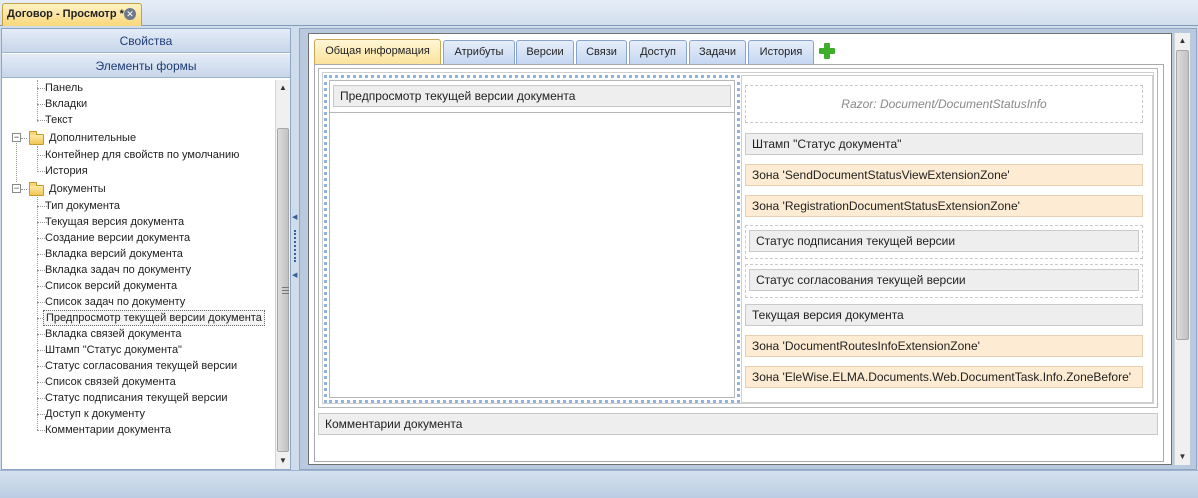  What do you see at coordinates (944, 144) in the screenshot?
I see `stamp-field: Штамп "Статус документа"` at bounding box center [944, 144].